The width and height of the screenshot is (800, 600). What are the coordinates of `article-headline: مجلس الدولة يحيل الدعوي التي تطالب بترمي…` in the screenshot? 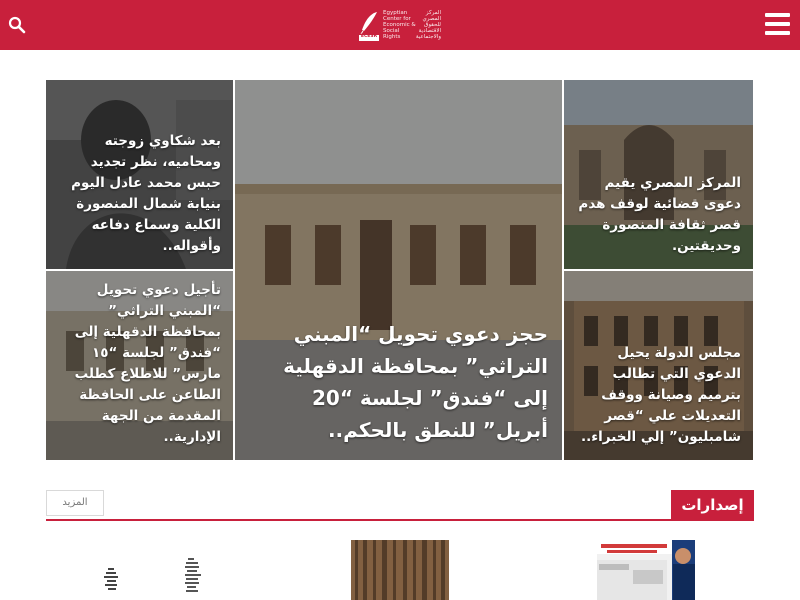 It's located at (658, 395).